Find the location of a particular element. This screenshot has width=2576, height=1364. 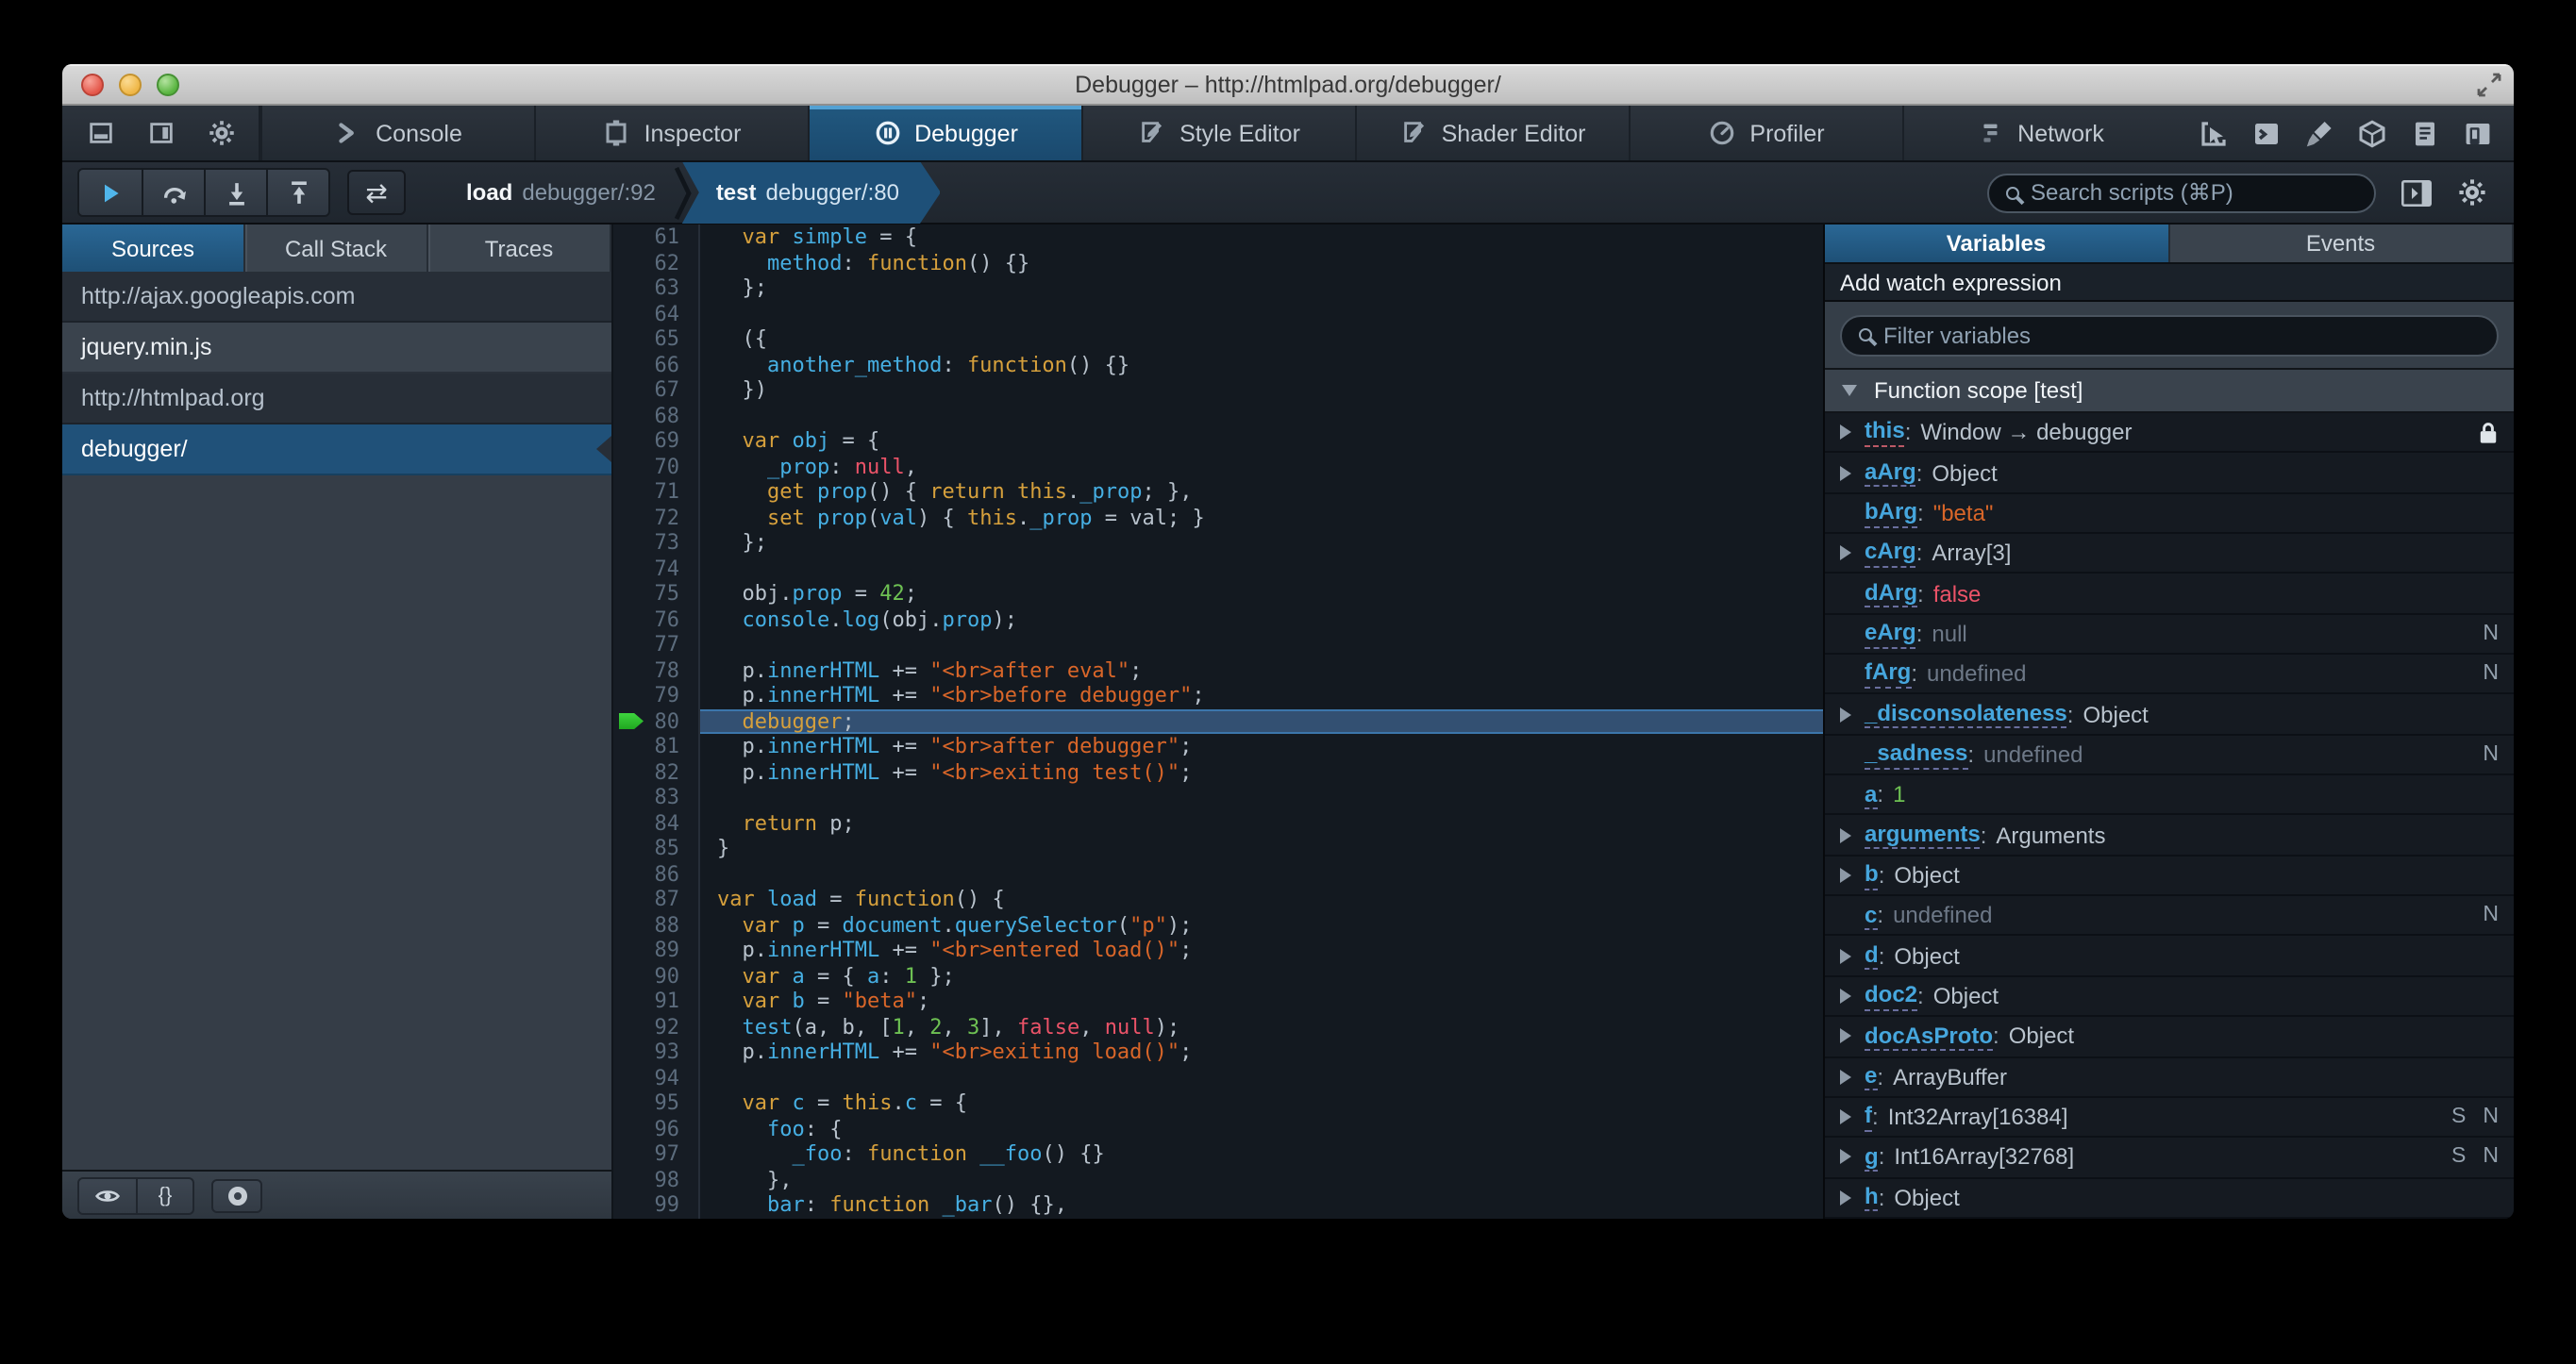

line-number: 65 is located at coordinates (656, 339).